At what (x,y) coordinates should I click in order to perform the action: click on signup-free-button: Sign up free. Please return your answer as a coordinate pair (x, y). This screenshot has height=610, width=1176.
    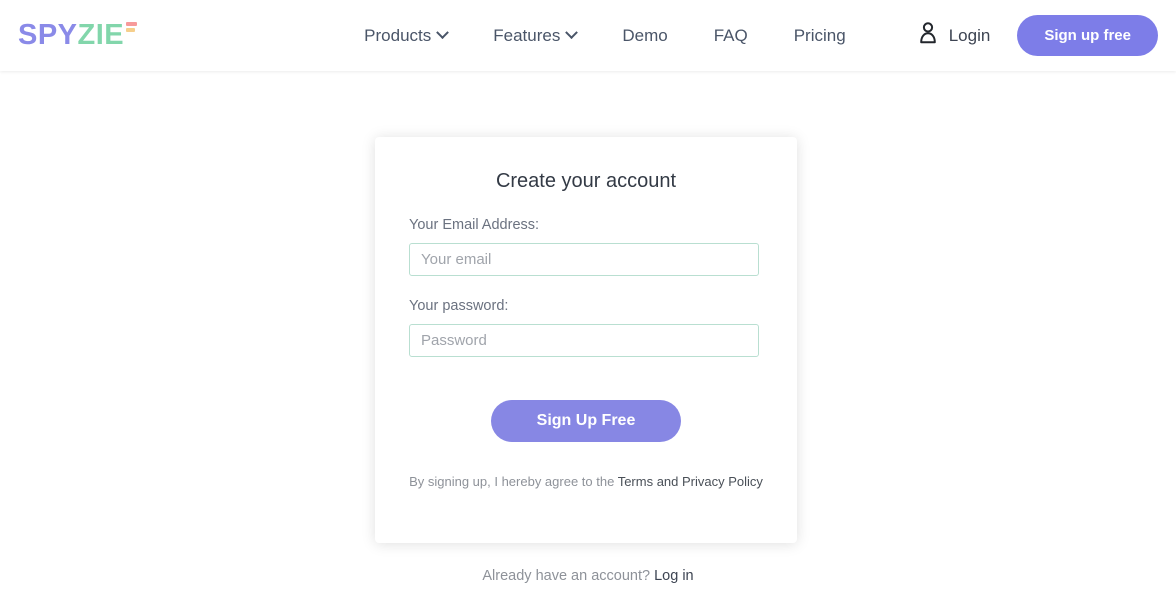
    Looking at the image, I should click on (1087, 35).